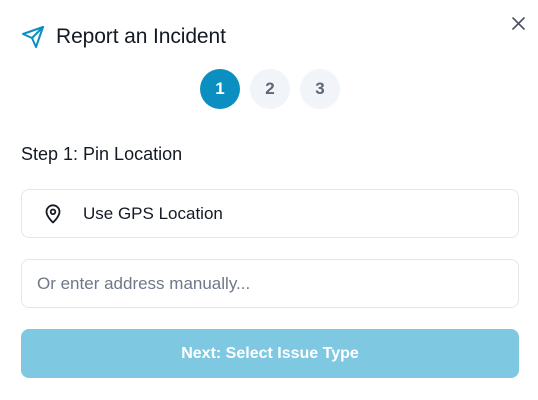  Describe the element at coordinates (270, 213) in the screenshot. I see `use-gps-button: Use GPS Location` at that location.